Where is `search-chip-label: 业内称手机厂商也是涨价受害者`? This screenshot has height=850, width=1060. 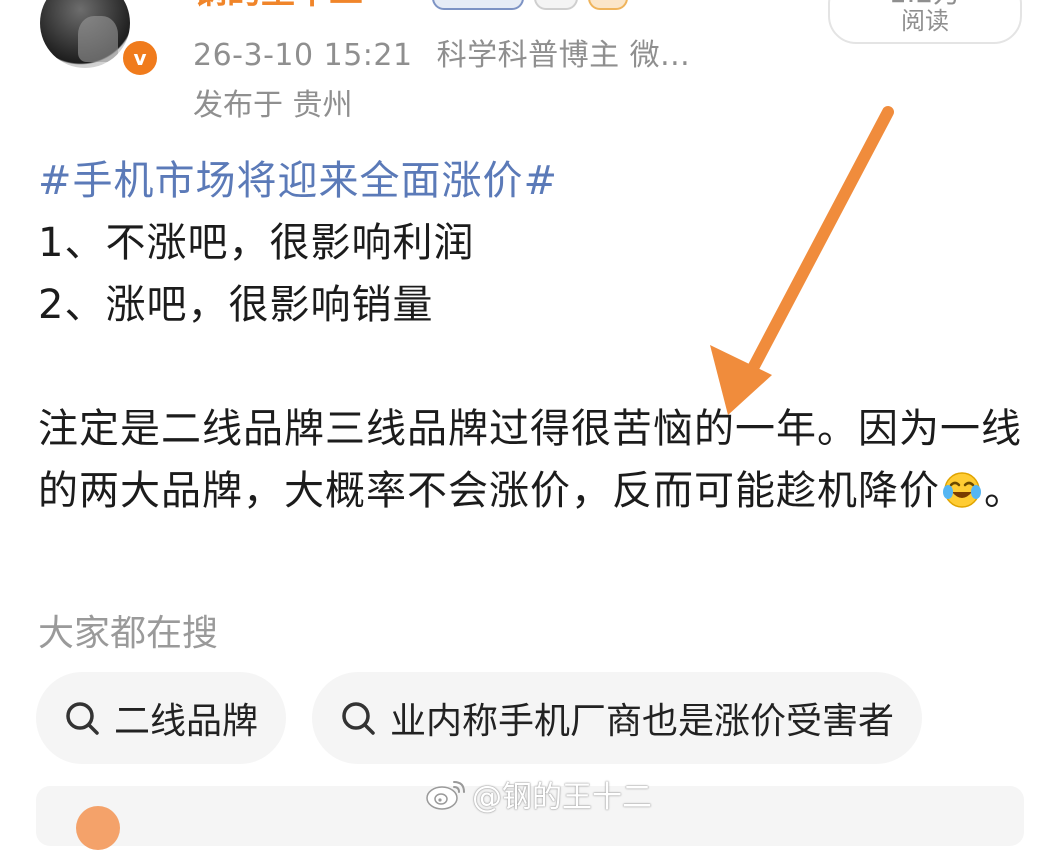 search-chip-label: 业内称手机厂商也是涨价受害者 is located at coordinates (642, 721).